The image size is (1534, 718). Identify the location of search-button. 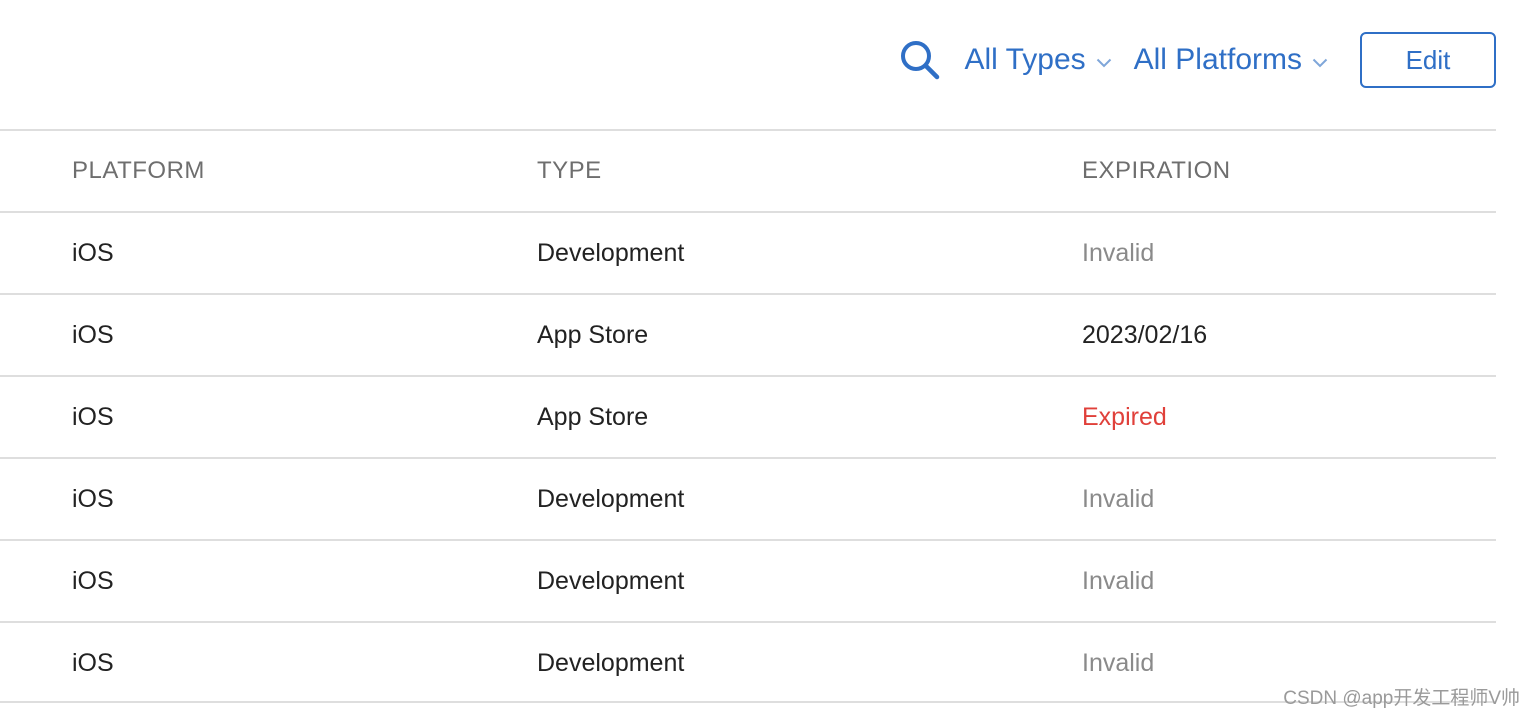
(920, 60).